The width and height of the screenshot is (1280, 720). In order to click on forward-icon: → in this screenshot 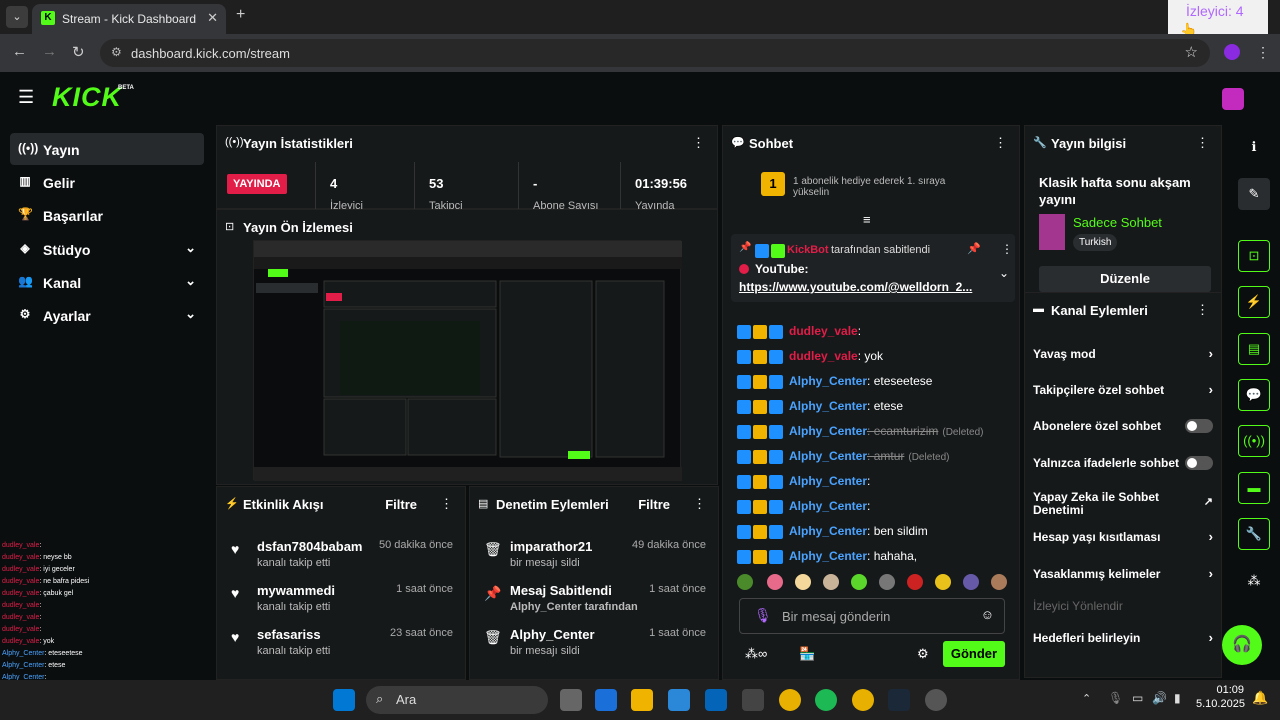, I will do `click(49, 51)`.